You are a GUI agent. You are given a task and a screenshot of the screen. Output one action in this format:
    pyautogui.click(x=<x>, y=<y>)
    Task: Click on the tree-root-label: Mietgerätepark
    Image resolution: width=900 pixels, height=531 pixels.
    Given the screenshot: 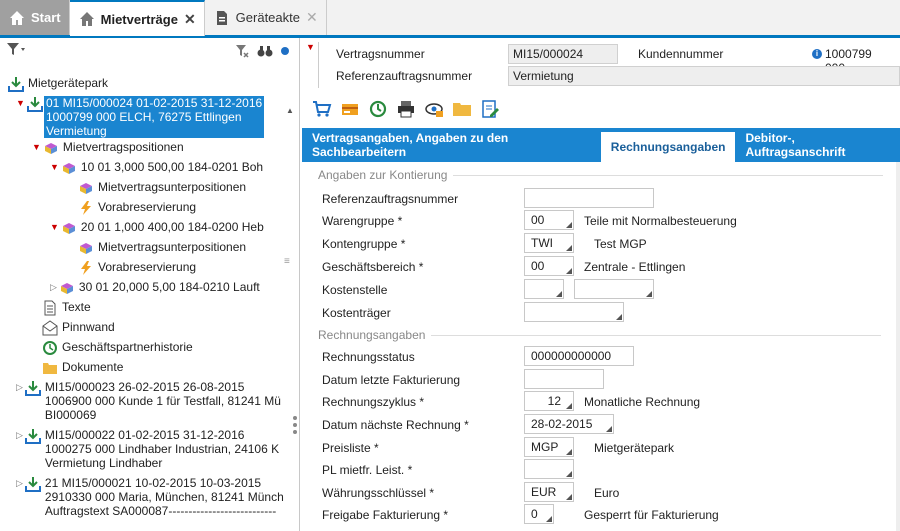 What is the action you would take?
    pyautogui.click(x=68, y=83)
    